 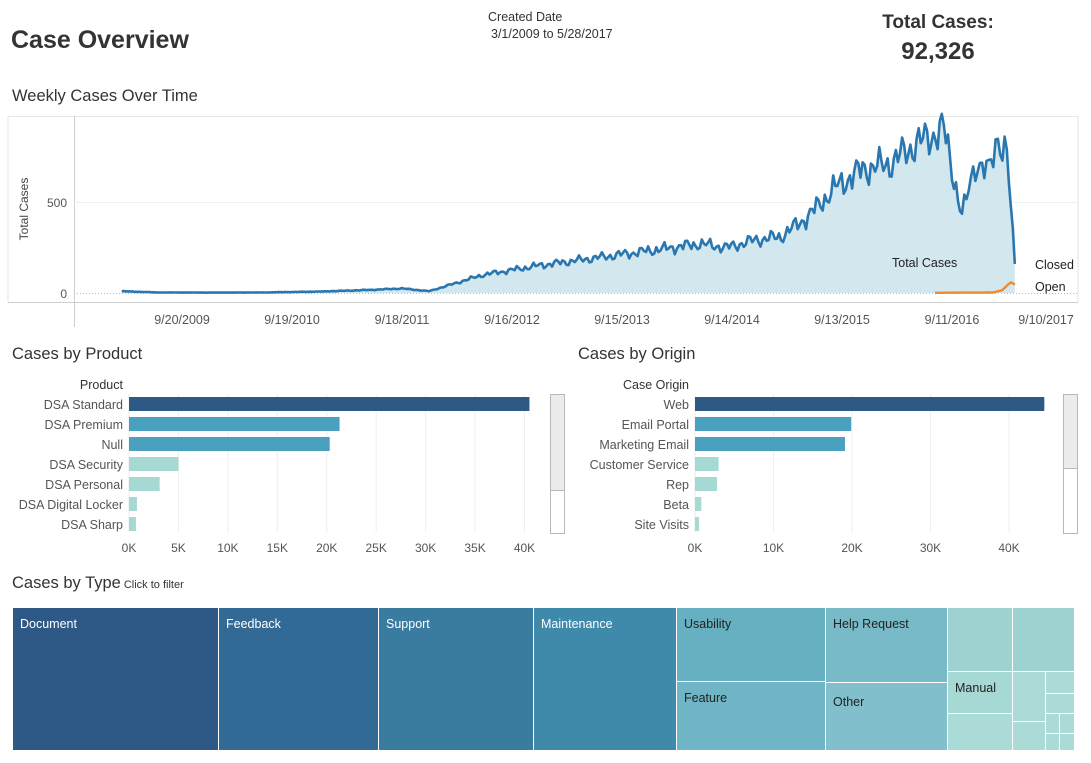 What do you see at coordinates (292, 320) in the screenshot?
I see `x-tick-label: 9/19/2010` at bounding box center [292, 320].